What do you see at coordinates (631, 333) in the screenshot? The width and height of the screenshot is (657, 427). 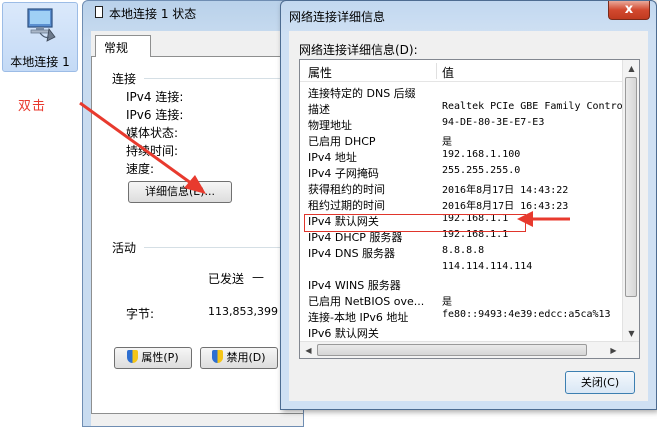 I see `scroll-down-icon: ▼` at bounding box center [631, 333].